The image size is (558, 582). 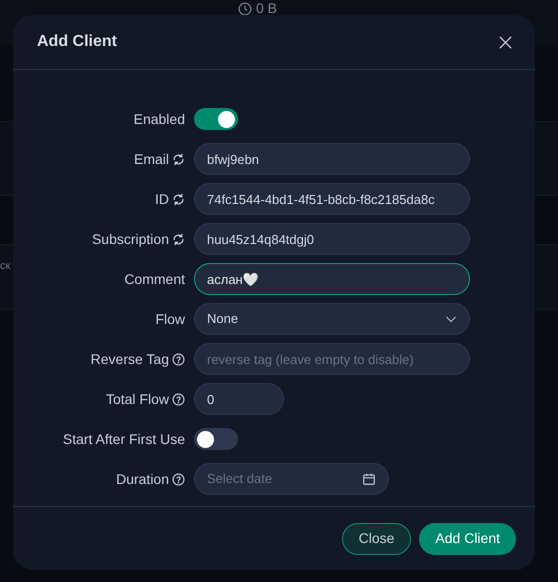 I want to click on dialog-title: Add Client, so click(x=77, y=42).